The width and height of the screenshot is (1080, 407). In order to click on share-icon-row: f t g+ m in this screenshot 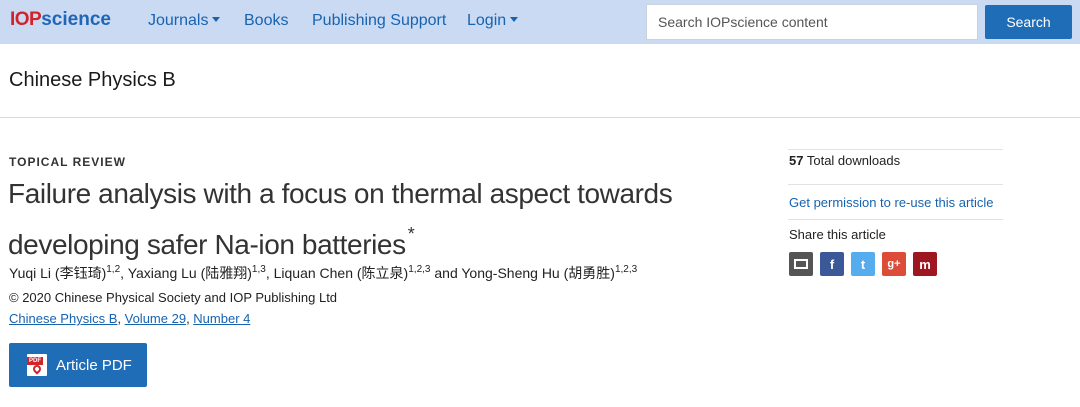, I will do `click(863, 264)`.